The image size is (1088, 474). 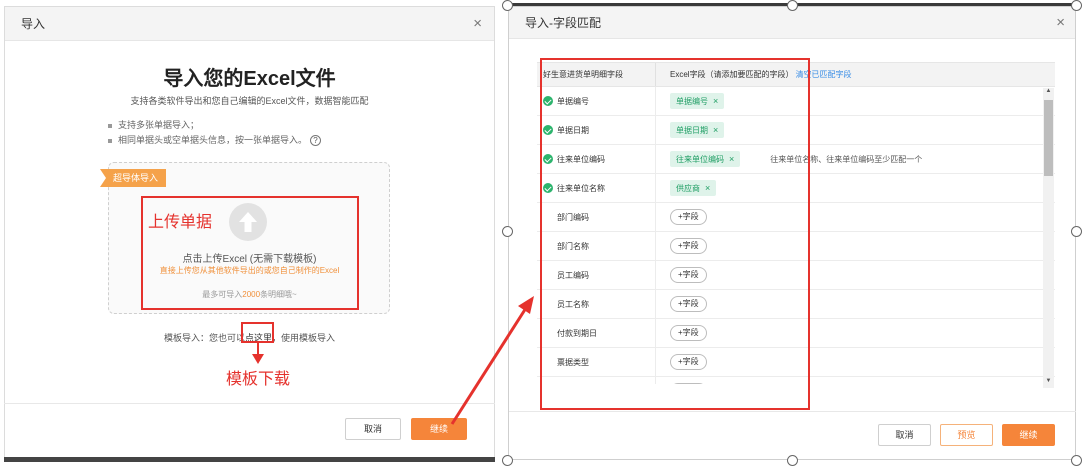 What do you see at coordinates (257, 332) in the screenshot?
I see `annotation-box-template` at bounding box center [257, 332].